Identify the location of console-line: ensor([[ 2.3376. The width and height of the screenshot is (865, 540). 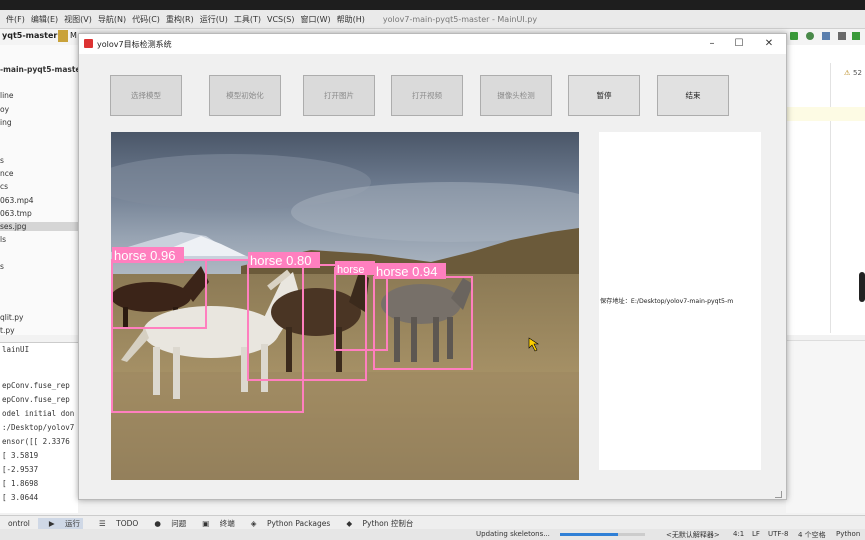
(36, 441).